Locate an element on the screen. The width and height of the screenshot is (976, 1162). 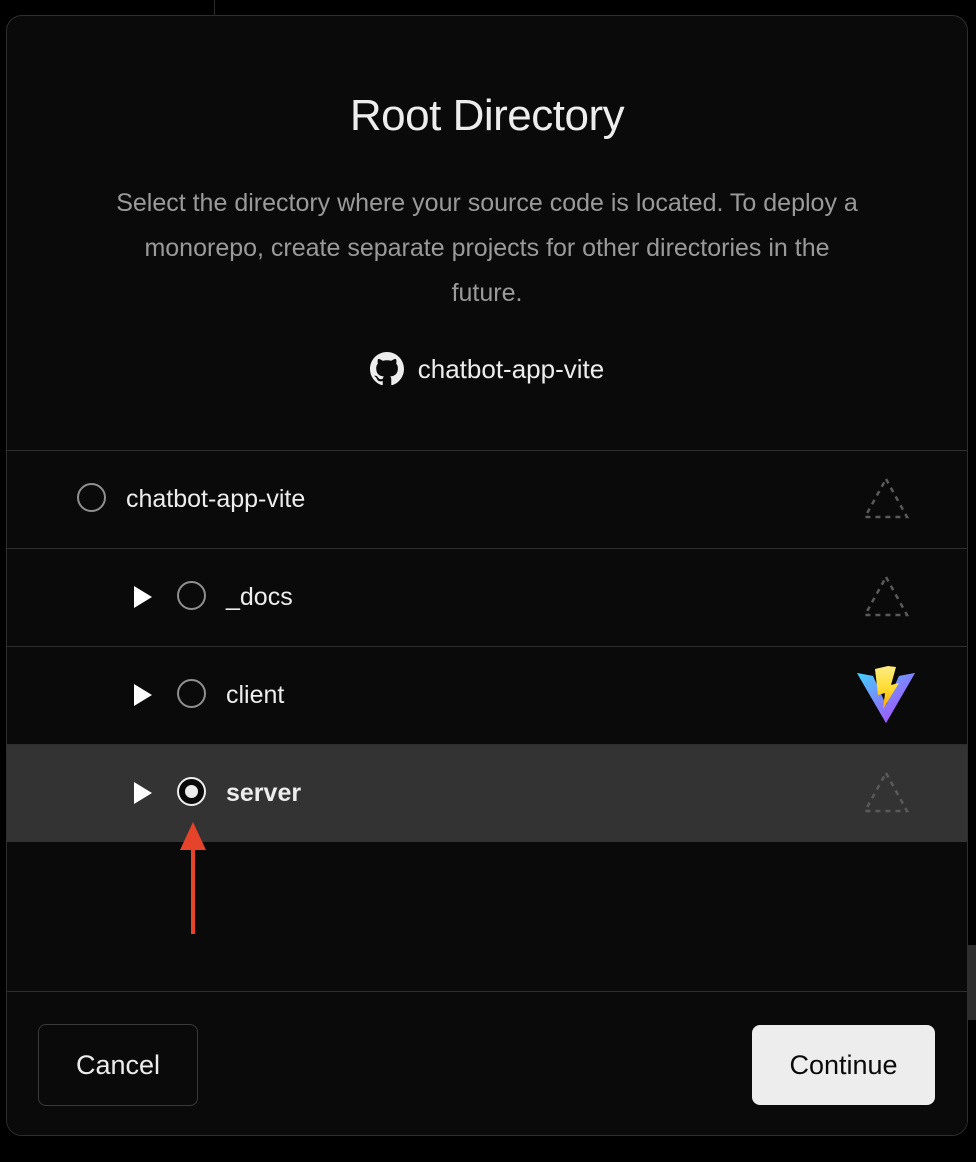
directory-label: _docs is located at coordinates (259, 597).